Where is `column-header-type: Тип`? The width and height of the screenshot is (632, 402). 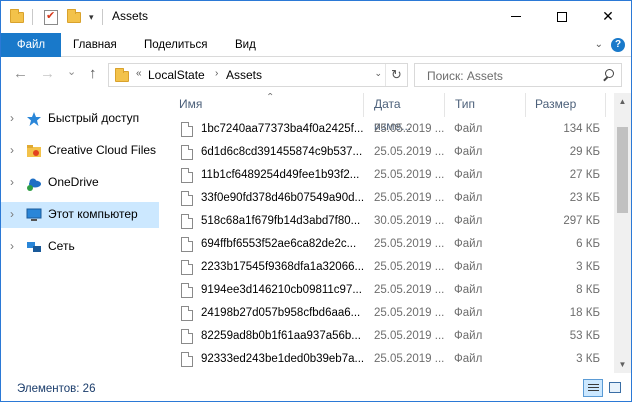
column-header-type: Тип is located at coordinates (479, 105).